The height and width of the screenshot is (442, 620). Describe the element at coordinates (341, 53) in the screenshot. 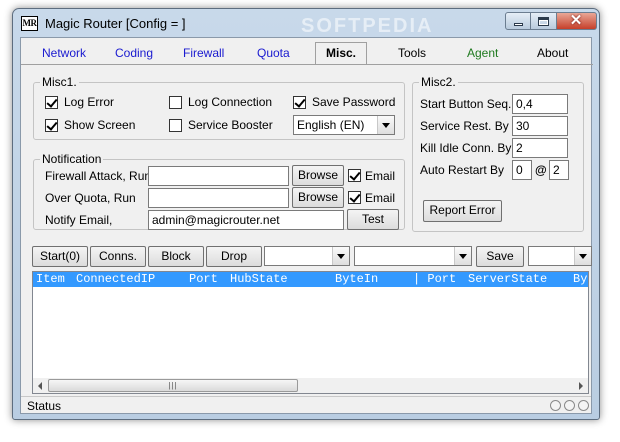

I see `tab-misc: Misc.` at that location.